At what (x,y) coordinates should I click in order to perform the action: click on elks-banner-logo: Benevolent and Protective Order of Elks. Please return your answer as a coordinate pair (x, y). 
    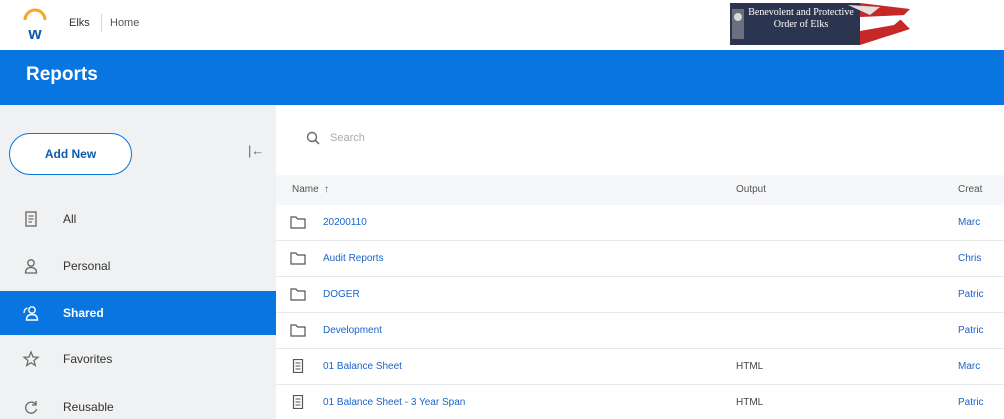
    Looking at the image, I should click on (820, 24).